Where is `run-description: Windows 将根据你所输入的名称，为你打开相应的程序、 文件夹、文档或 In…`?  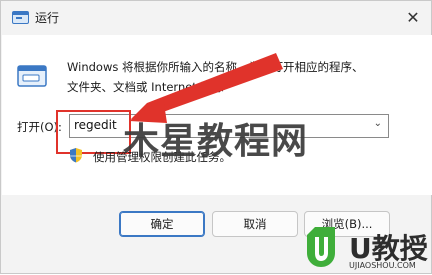
run-description: Windows 将根据你所输入的名称，为你打开相应的程序、 文件夹、文档或 In… is located at coordinates (232, 77).